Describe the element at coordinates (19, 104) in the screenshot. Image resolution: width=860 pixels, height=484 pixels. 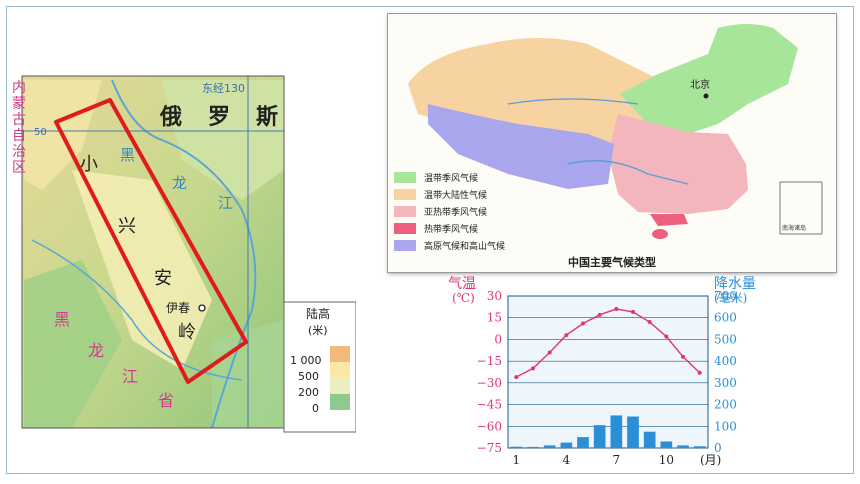
I see `svg-text: 蒙` at that location.